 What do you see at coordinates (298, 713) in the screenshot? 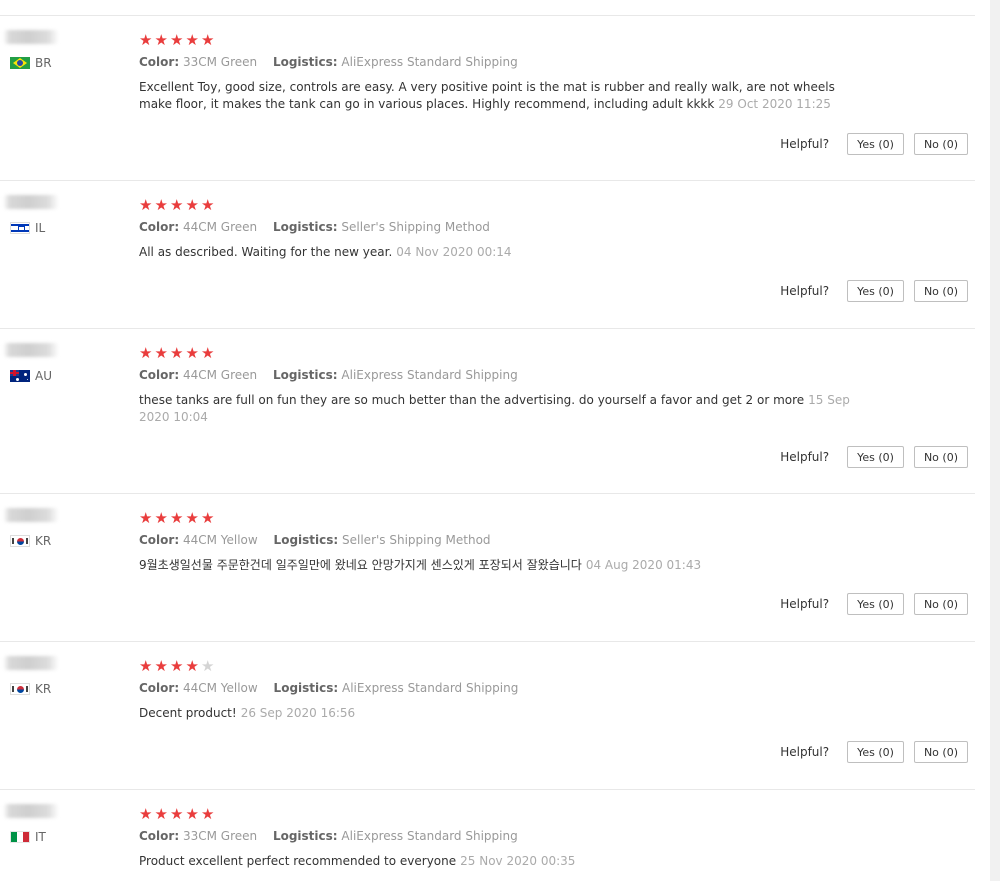
I see `review-date: 26 Sep 2020 16:56` at bounding box center [298, 713].